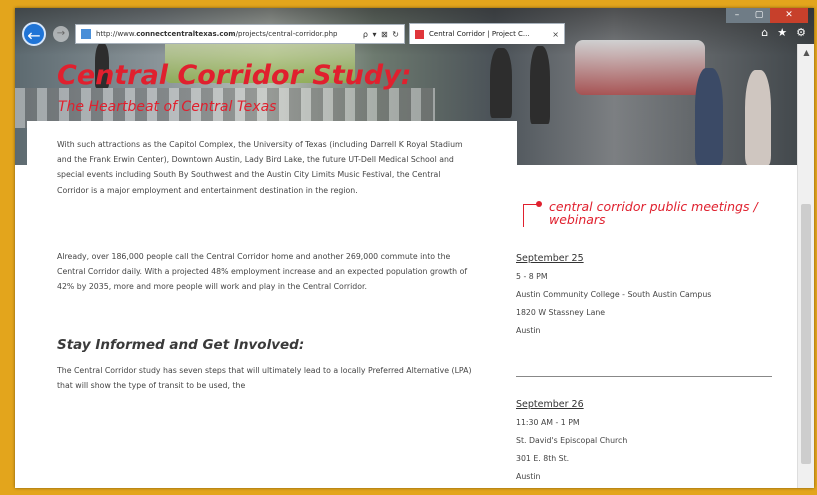 Image resolution: width=817 pixels, height=495 pixels. I want to click on event-address: 301 E. 8th St., so click(543, 458).